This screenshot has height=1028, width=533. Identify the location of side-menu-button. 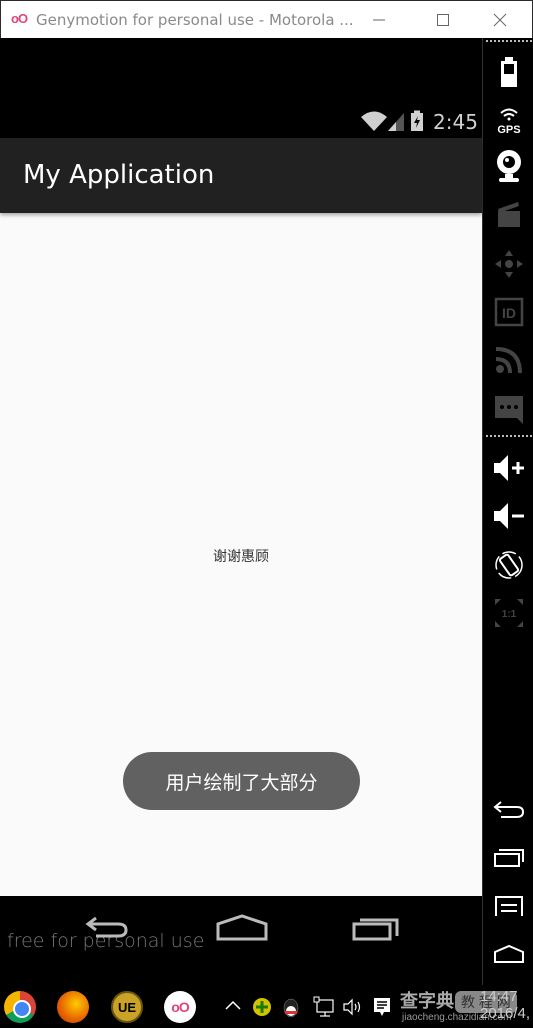
(509, 906).